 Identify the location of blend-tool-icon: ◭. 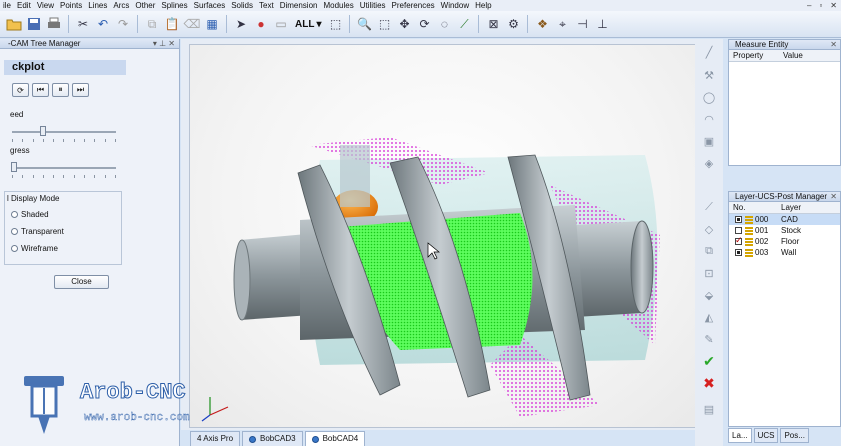
(709, 317).